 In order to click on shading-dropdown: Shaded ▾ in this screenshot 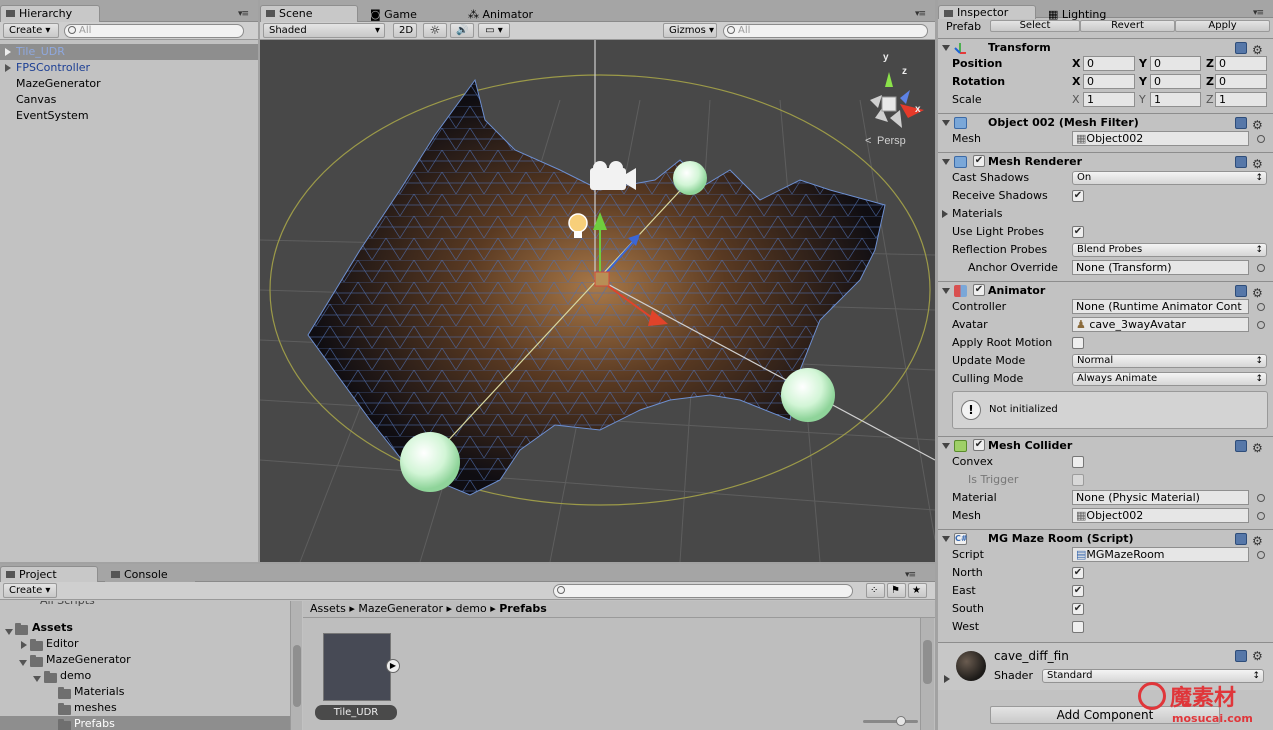, I will do `click(324, 30)`.